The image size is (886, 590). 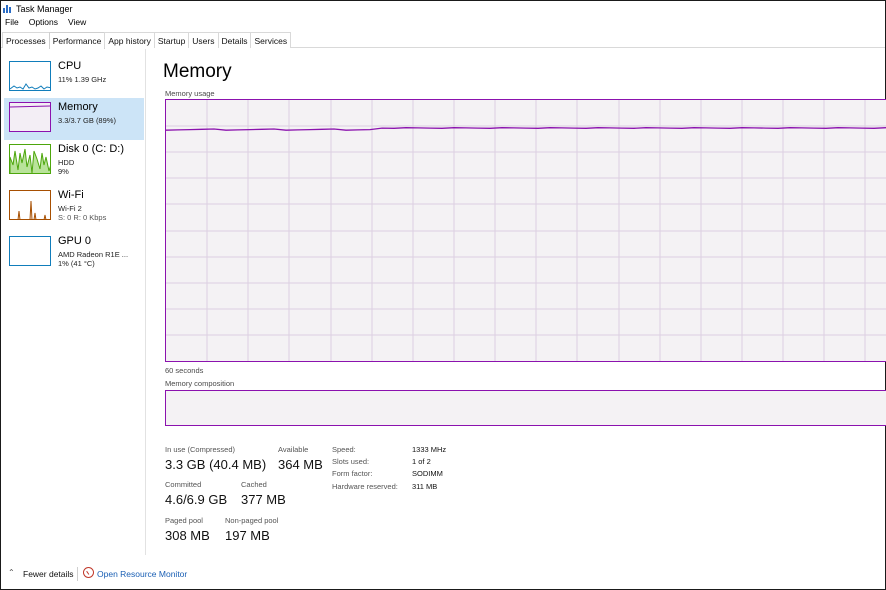 What do you see at coordinates (142, 574) in the screenshot?
I see `open-resource-monitor-link: Open Resource Monitor` at bounding box center [142, 574].